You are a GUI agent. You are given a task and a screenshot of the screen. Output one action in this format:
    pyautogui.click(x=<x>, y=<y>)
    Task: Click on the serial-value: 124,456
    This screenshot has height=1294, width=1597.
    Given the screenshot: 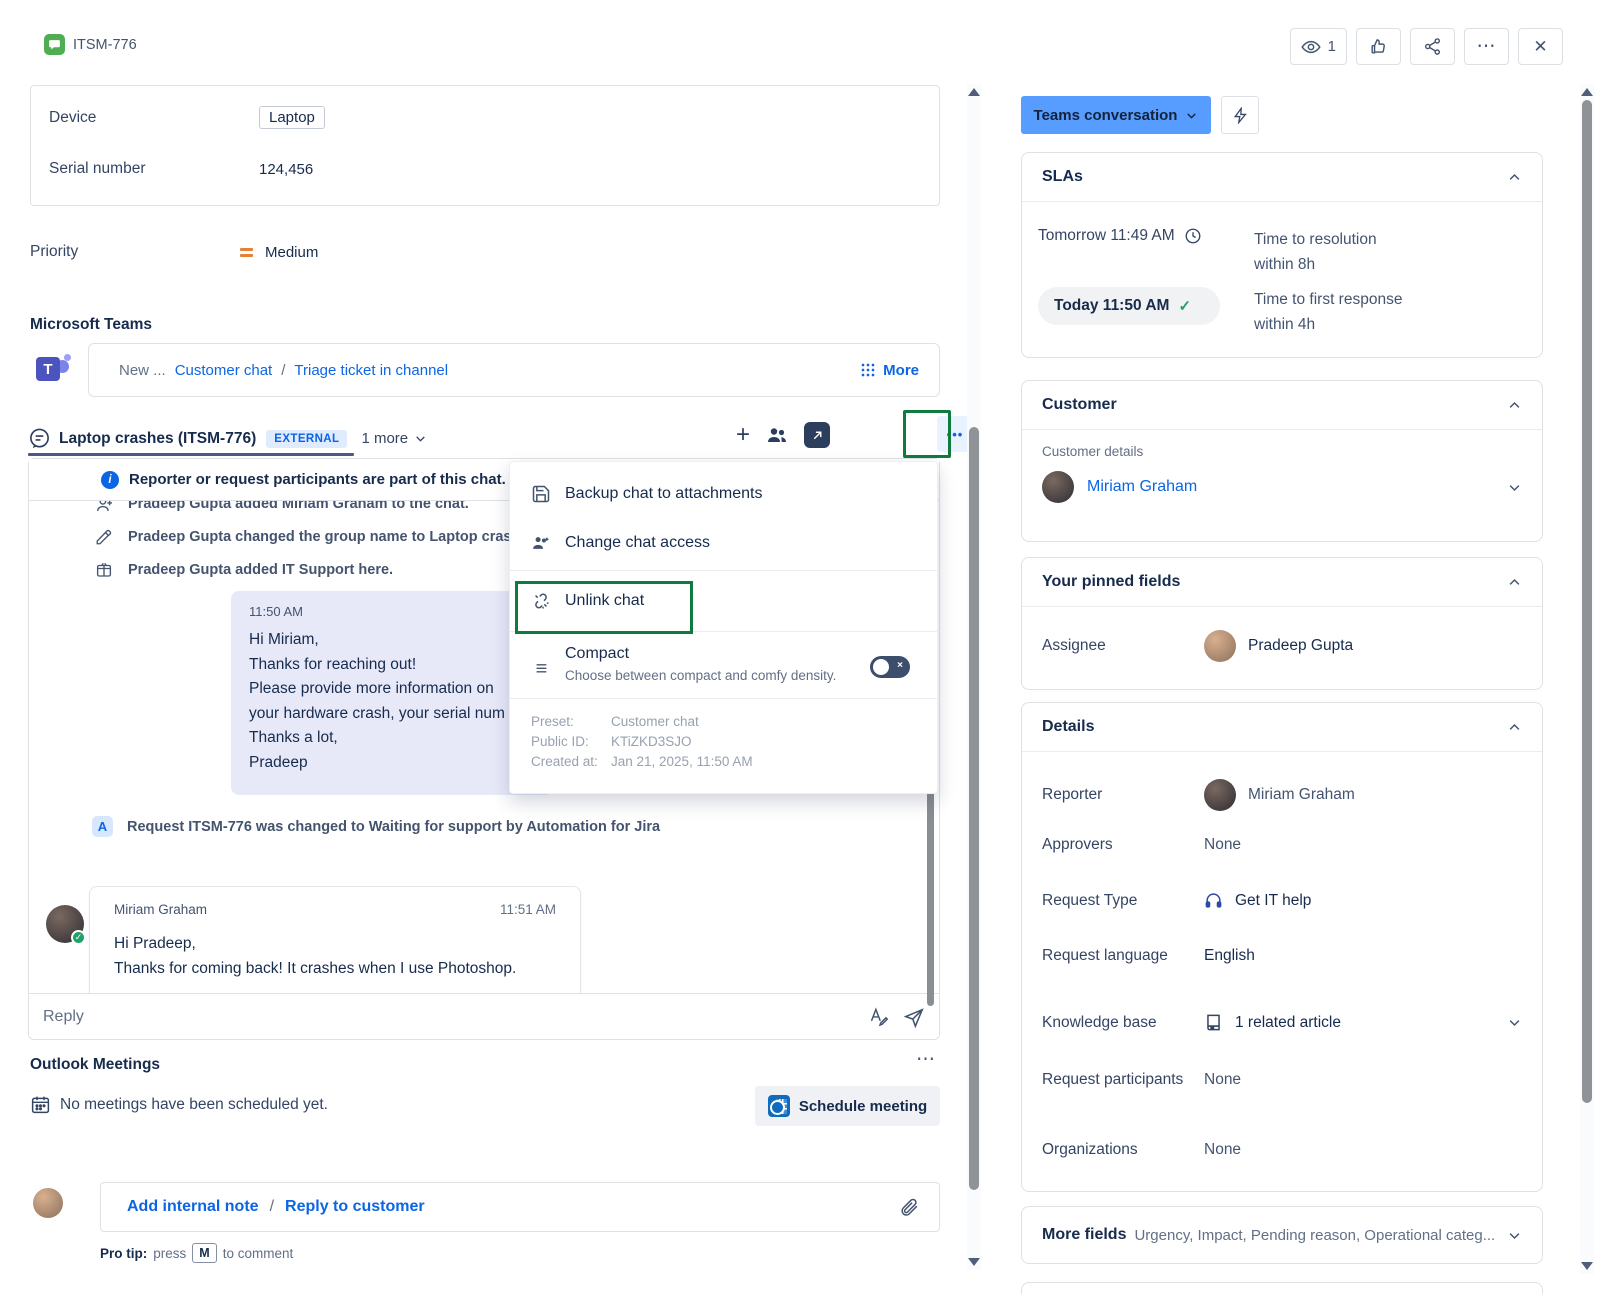 What is the action you would take?
    pyautogui.click(x=286, y=169)
    